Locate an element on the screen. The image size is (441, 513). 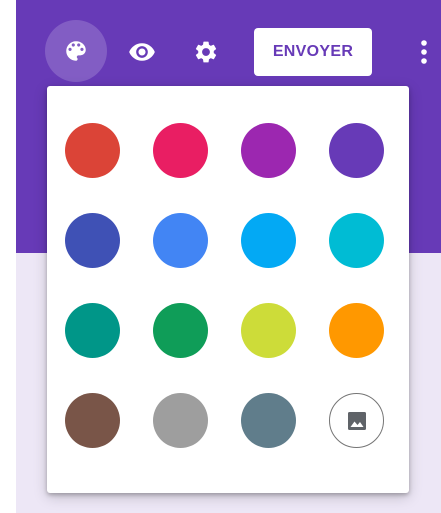
send-button: ENVOYER is located at coordinates (313, 52).